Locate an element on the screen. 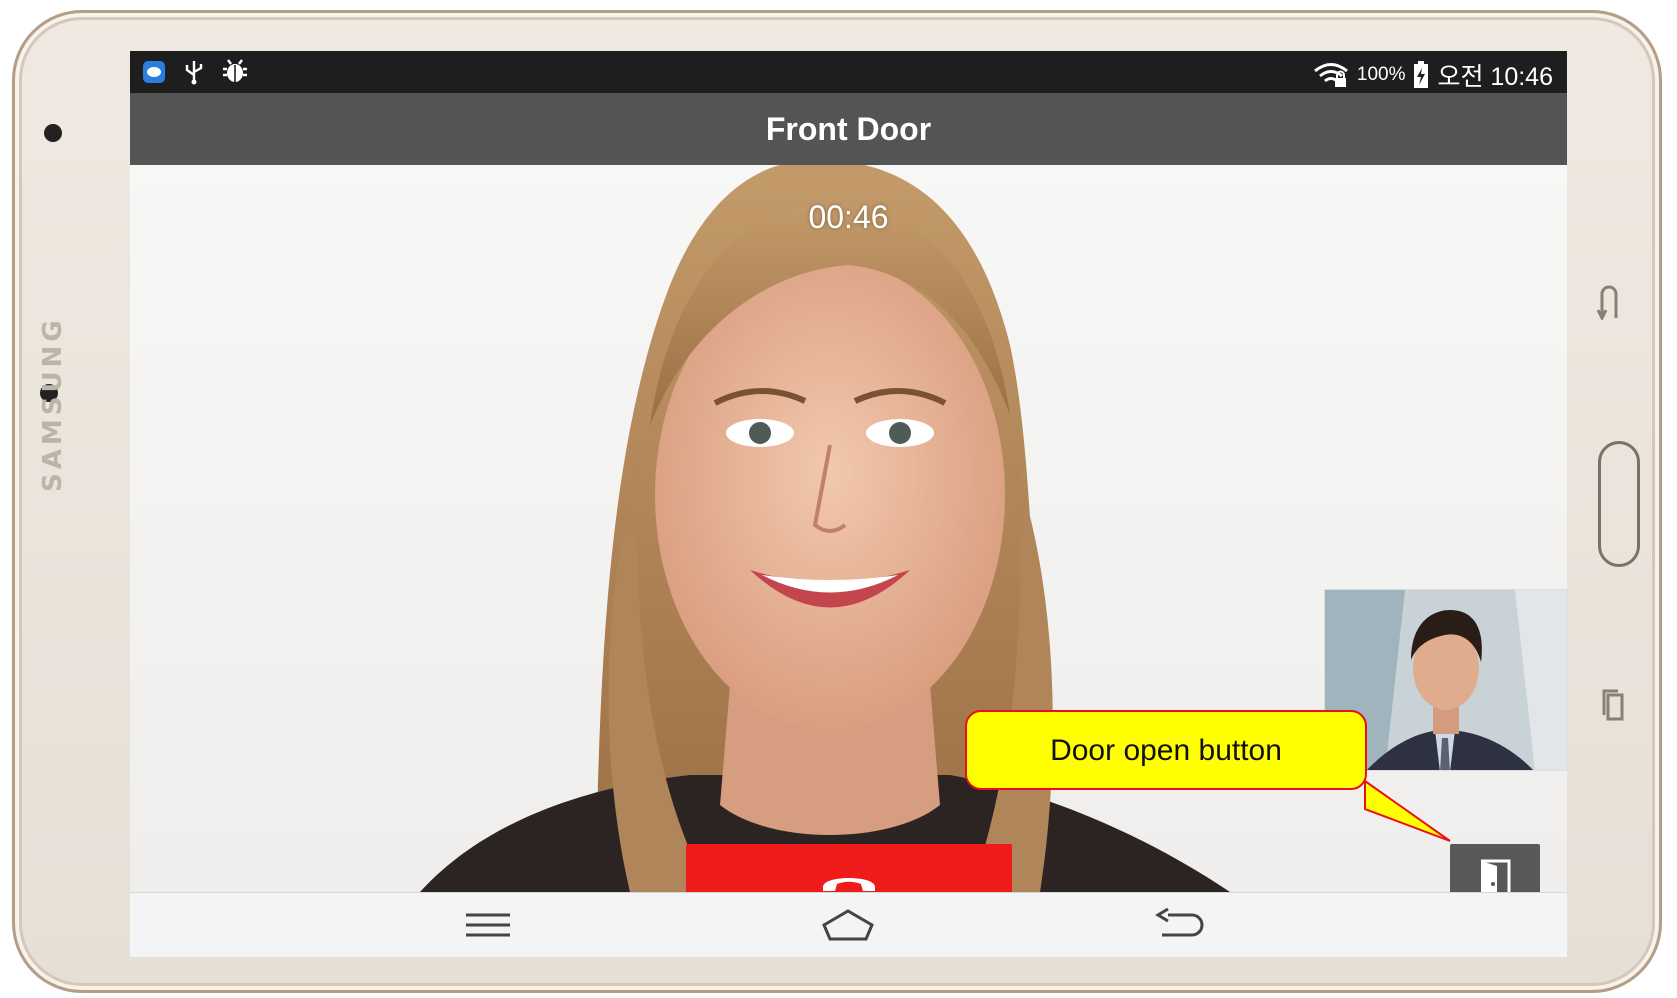 The height and width of the screenshot is (998, 1677). hardware-home-button is located at coordinates (1619, 504).